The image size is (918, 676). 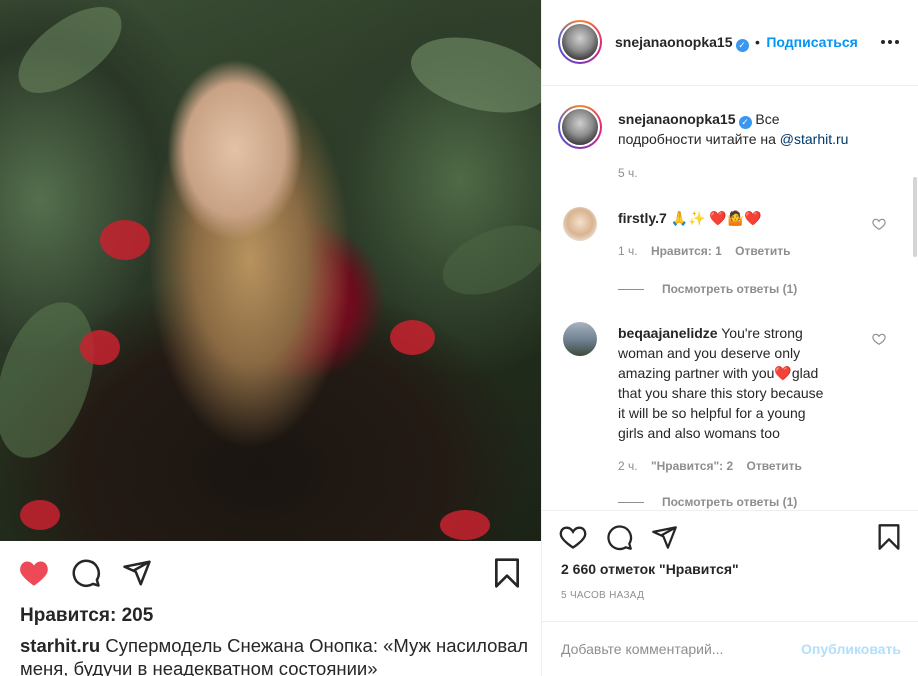 What do you see at coordinates (718, 373) in the screenshot?
I see `comment-text-line: amazing partner with you❤️glad` at bounding box center [718, 373].